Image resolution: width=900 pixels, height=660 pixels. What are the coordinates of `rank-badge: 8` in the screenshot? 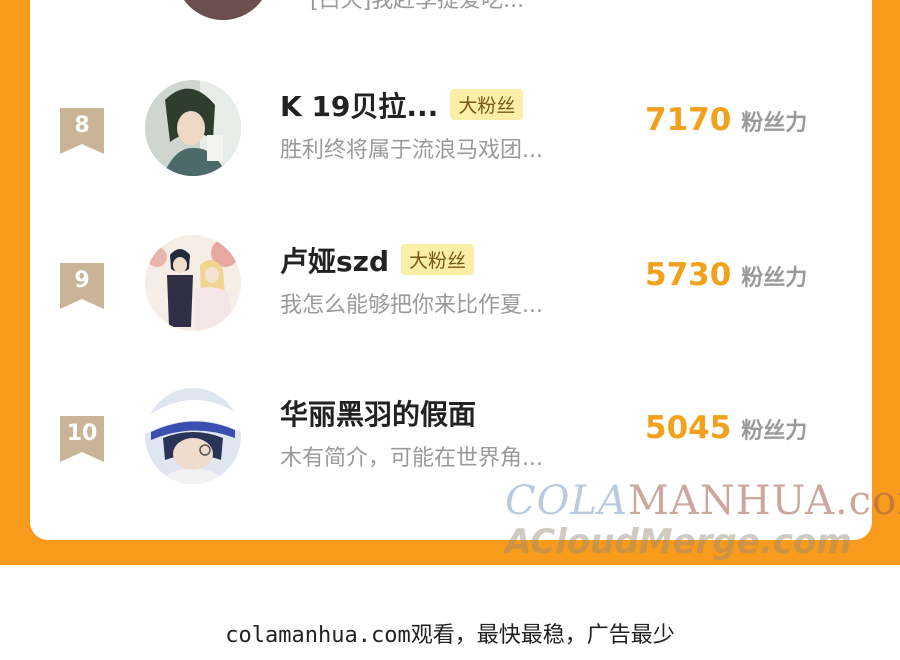 It's located at (82, 131).